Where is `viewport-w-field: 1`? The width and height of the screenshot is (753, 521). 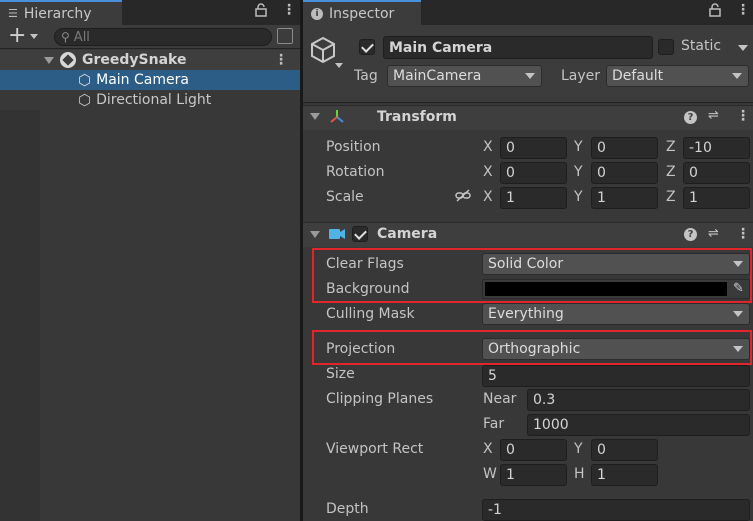
viewport-w-field: 1 is located at coordinates (533, 475).